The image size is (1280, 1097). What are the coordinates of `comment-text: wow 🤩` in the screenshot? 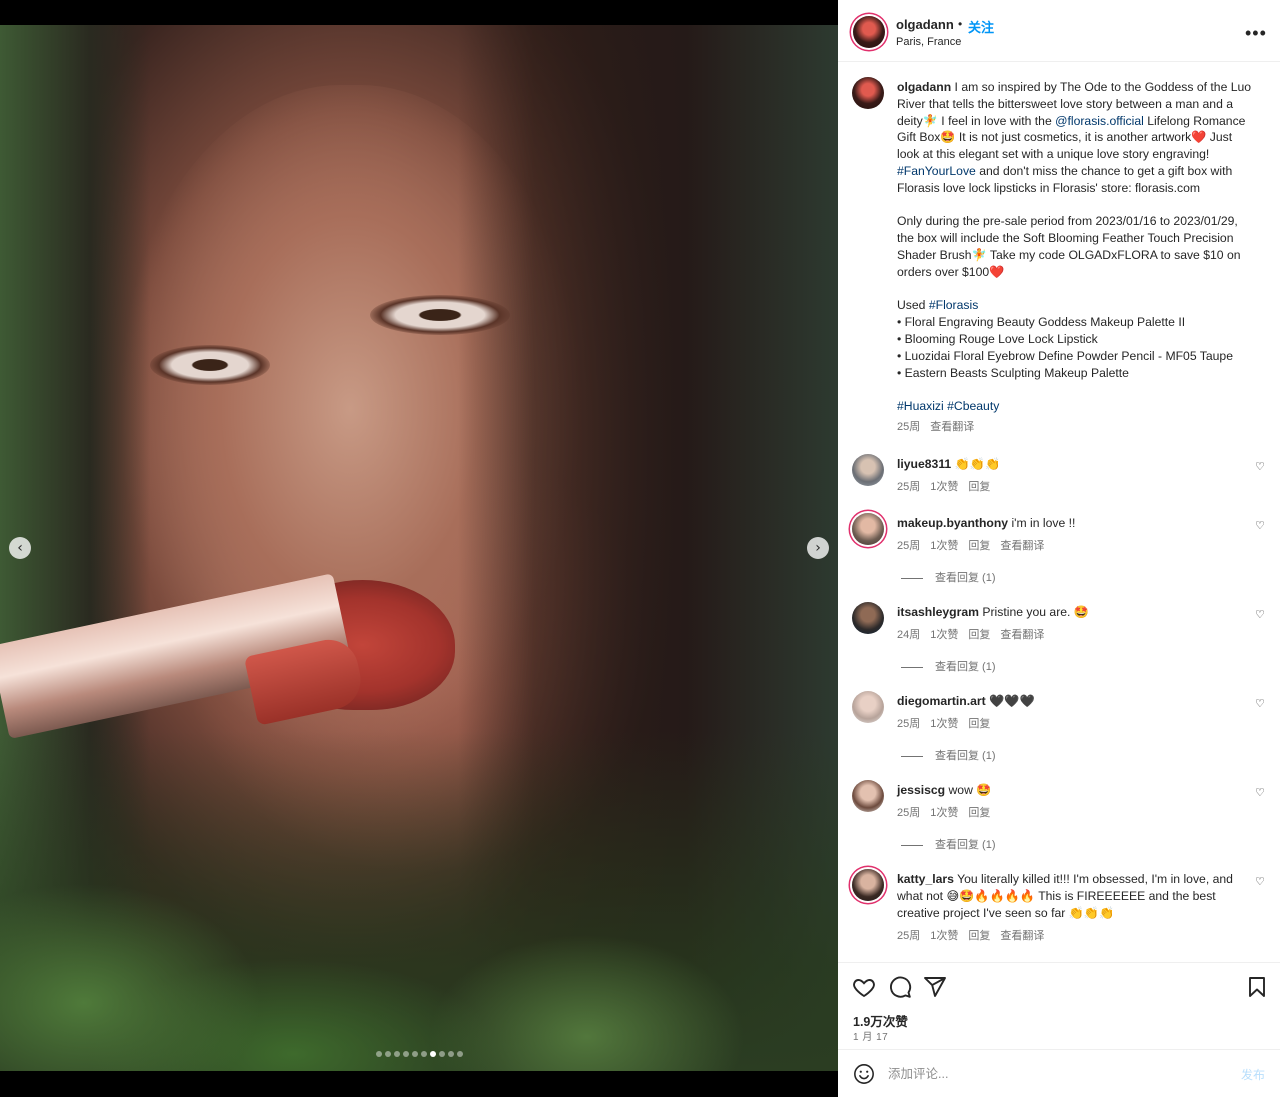 It's located at (968, 790).